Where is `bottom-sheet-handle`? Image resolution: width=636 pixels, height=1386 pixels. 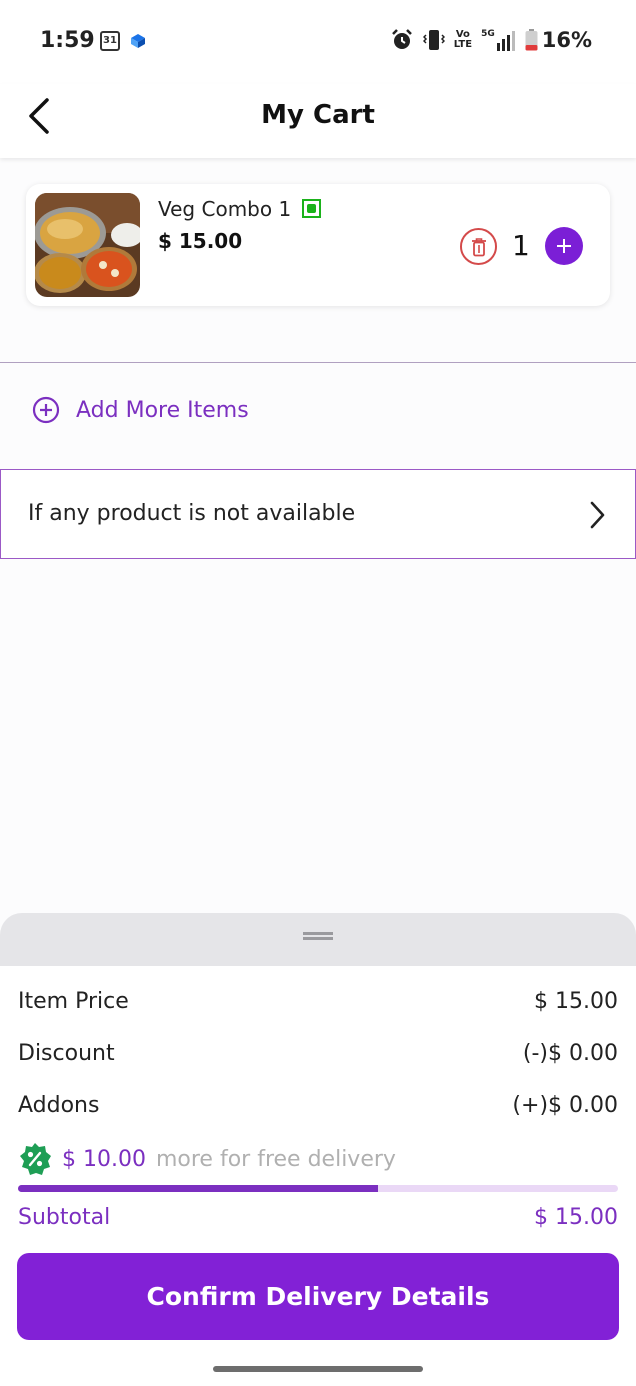
bottom-sheet-handle is located at coordinates (318, 939).